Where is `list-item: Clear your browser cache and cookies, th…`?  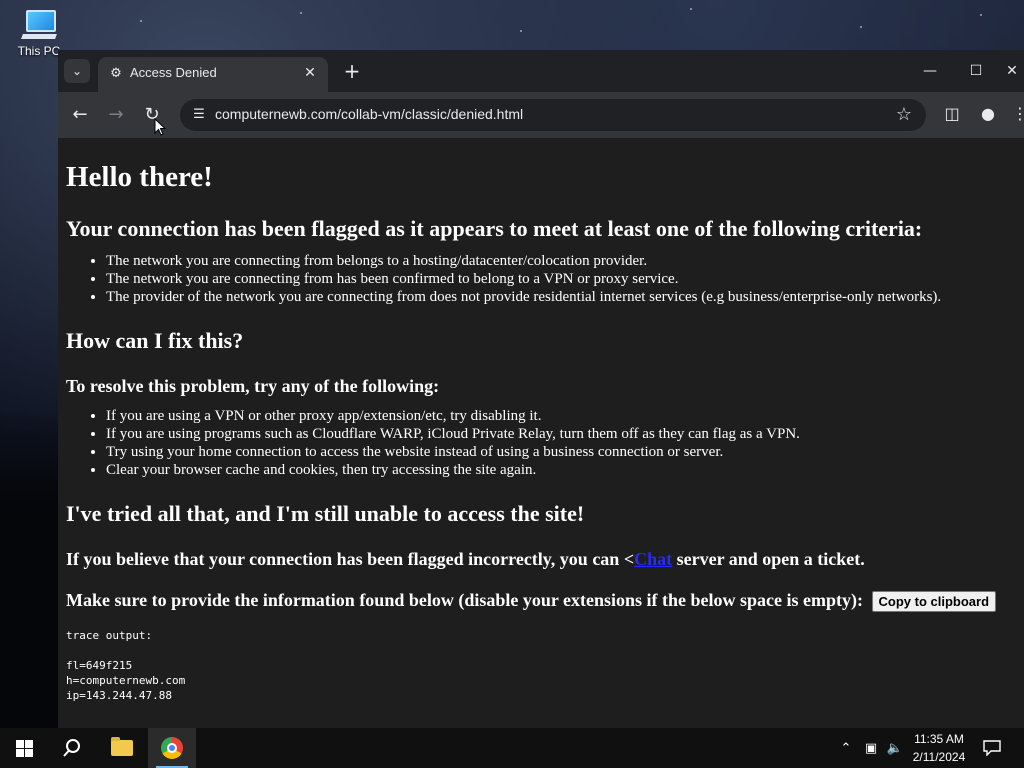
list-item: Clear your browser cache and cookies, th… is located at coordinates (561, 470).